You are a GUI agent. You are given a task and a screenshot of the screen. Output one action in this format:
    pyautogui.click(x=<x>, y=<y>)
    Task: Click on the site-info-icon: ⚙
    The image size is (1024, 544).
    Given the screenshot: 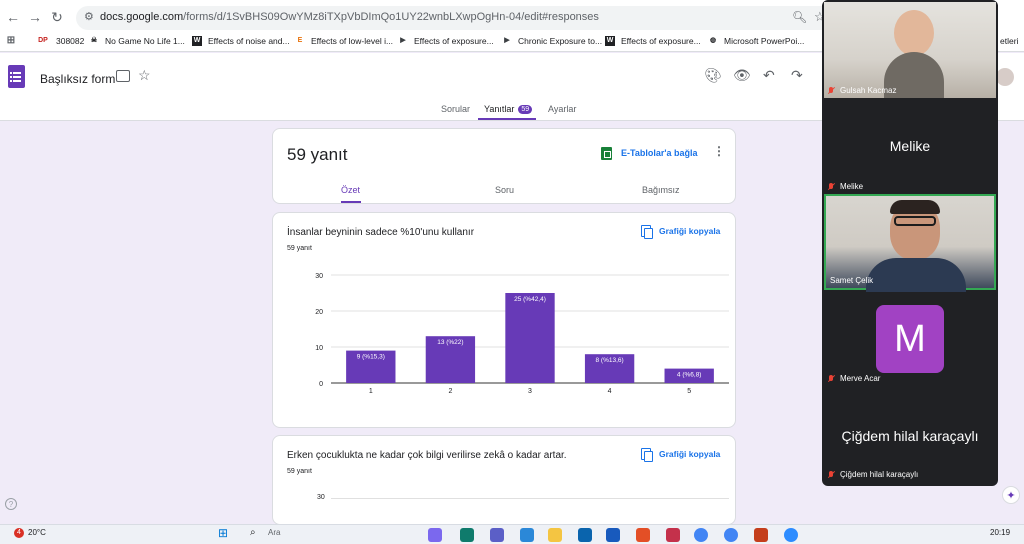 What is the action you would take?
    pyautogui.click(x=91, y=17)
    